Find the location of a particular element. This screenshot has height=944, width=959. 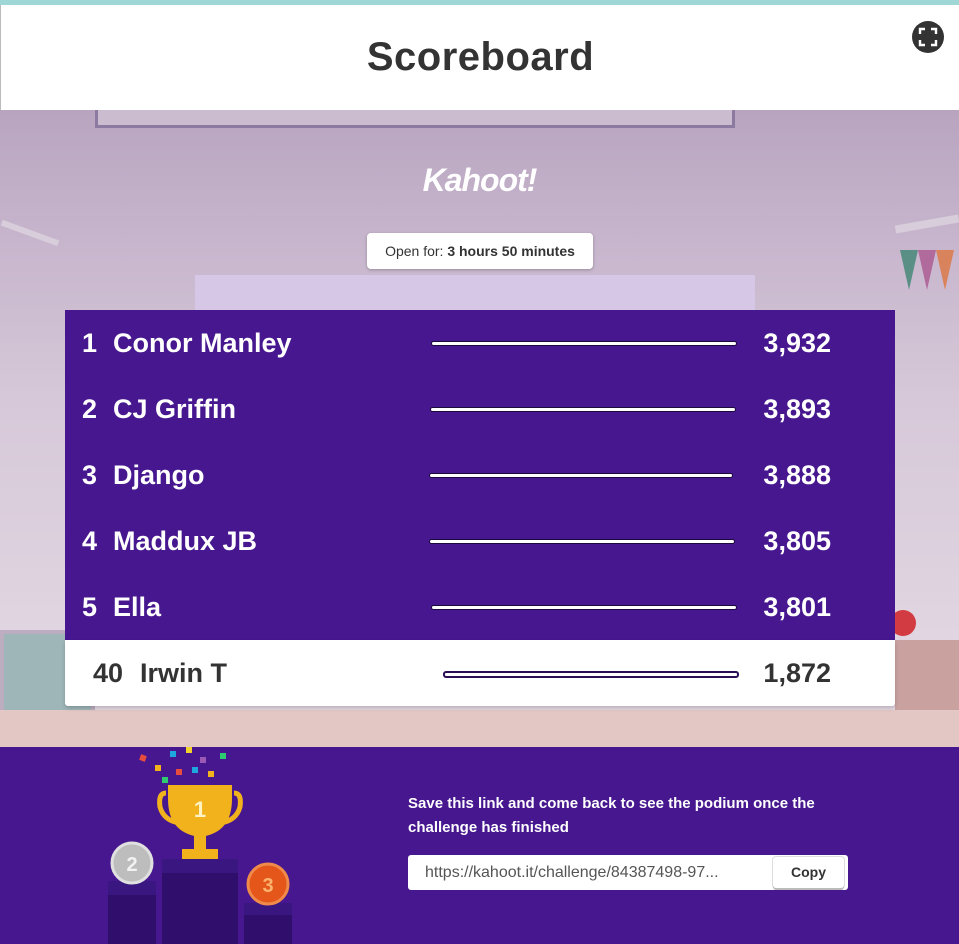

leaderboard-row: 1 Conor Manley 3,932 is located at coordinates (480, 343).